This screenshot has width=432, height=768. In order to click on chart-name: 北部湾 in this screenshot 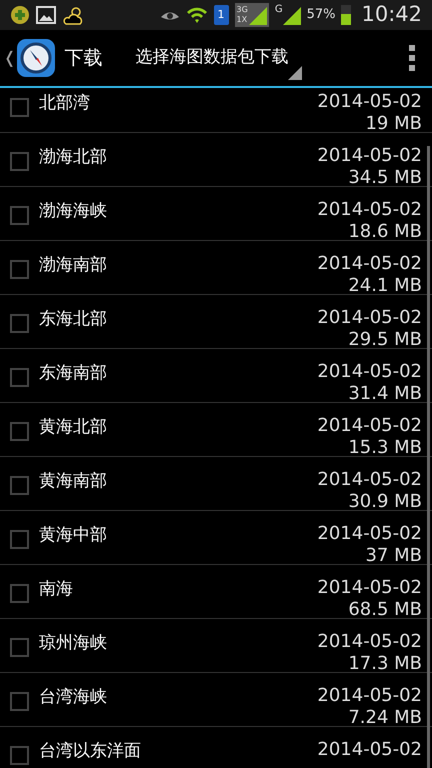, I will do `click(64, 103)`.